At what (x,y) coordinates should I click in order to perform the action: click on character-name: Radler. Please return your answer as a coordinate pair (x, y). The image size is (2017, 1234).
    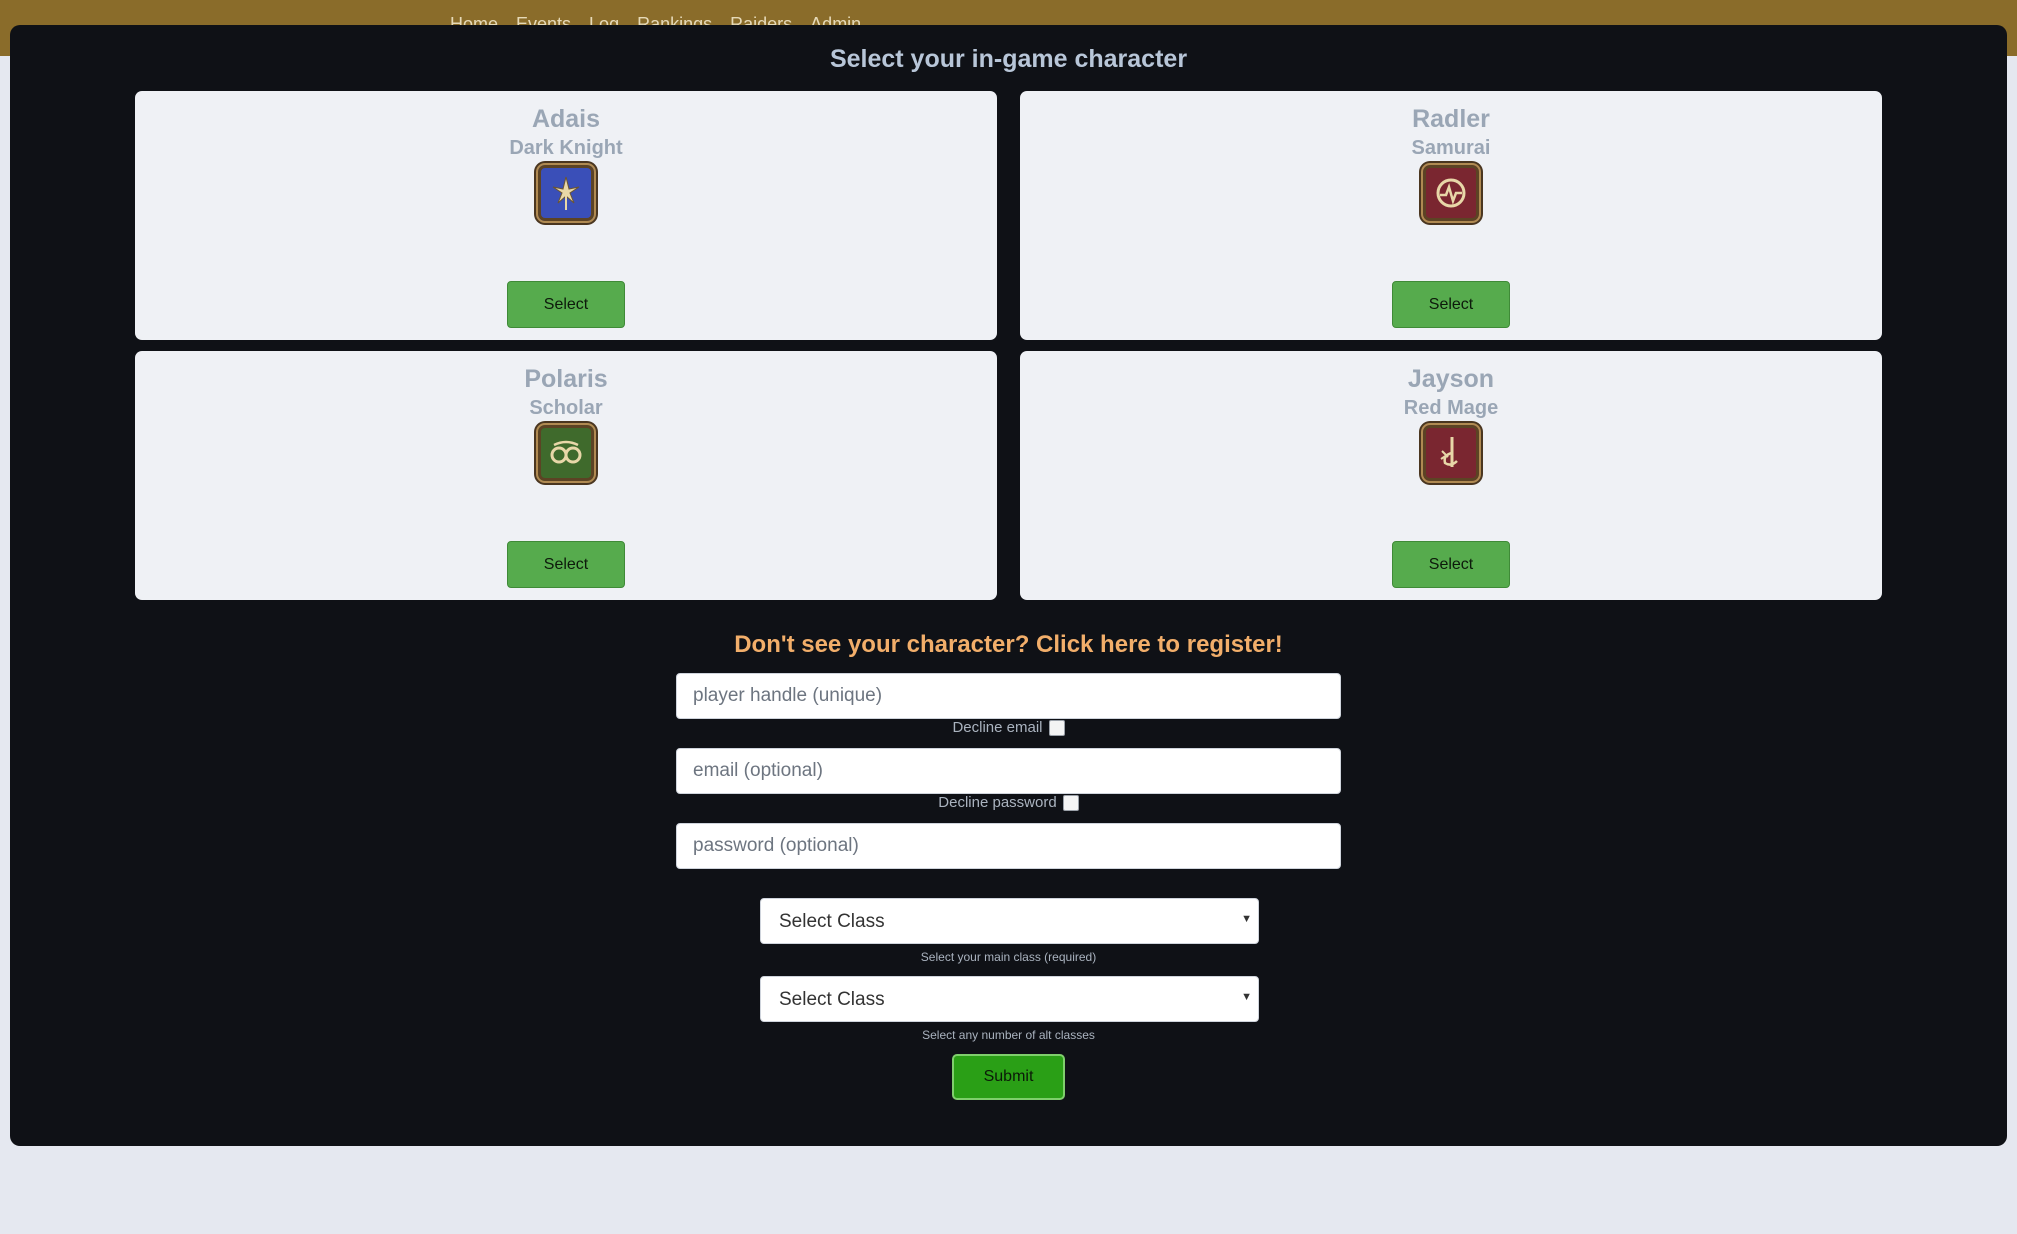
    Looking at the image, I should click on (1451, 119).